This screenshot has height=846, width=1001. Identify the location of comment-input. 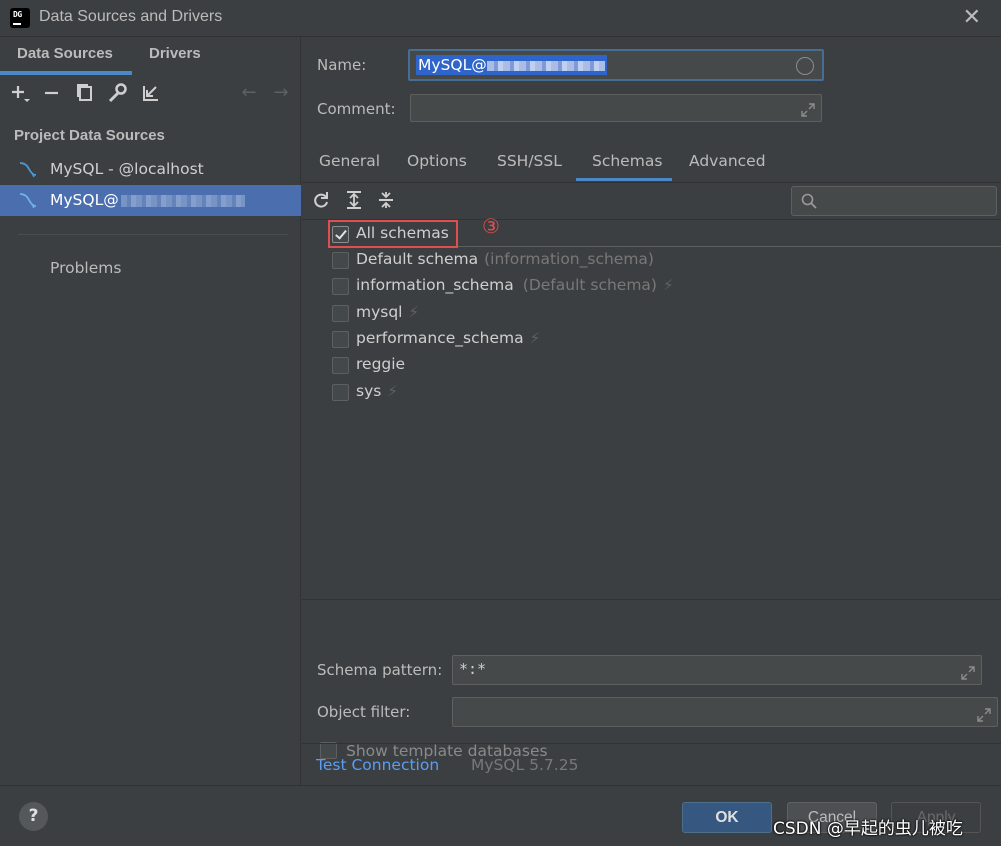
(616, 108).